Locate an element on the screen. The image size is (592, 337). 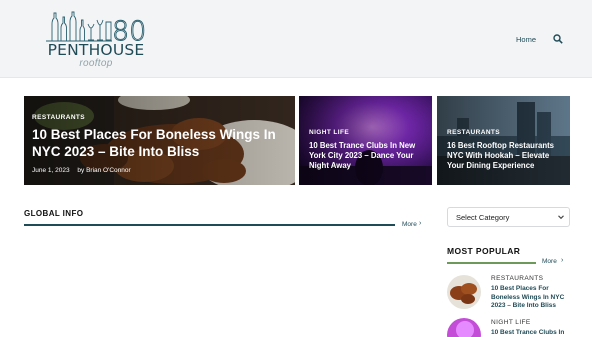
club-thumbnail is located at coordinates (464, 327).